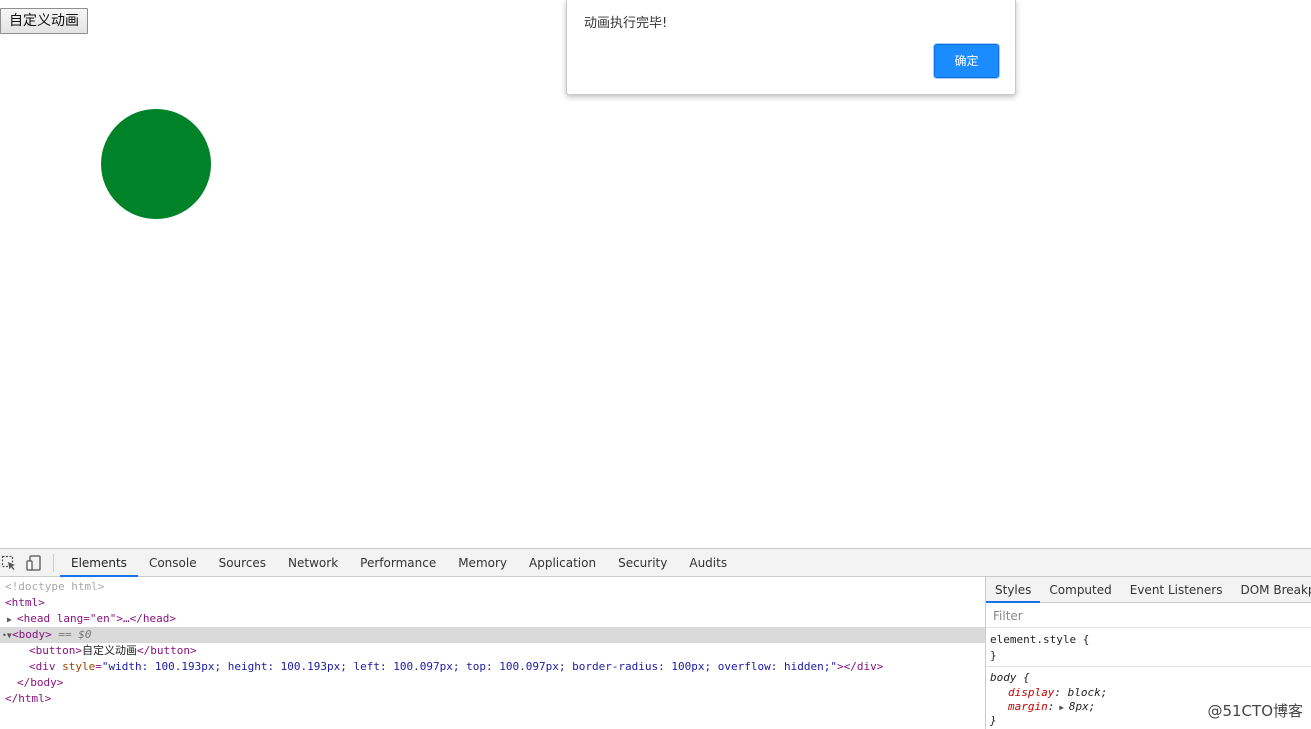 The width and height of the screenshot is (1311, 729). I want to click on device-toolbar-icon, so click(34, 563).